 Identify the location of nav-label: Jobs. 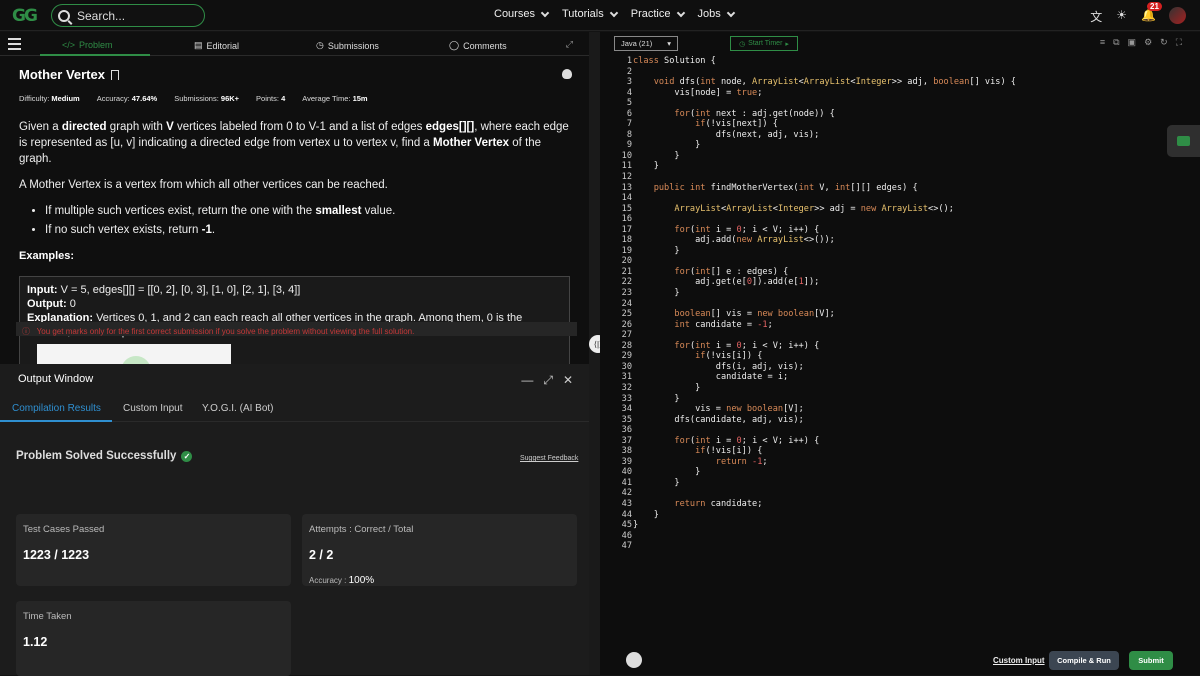
(709, 14).